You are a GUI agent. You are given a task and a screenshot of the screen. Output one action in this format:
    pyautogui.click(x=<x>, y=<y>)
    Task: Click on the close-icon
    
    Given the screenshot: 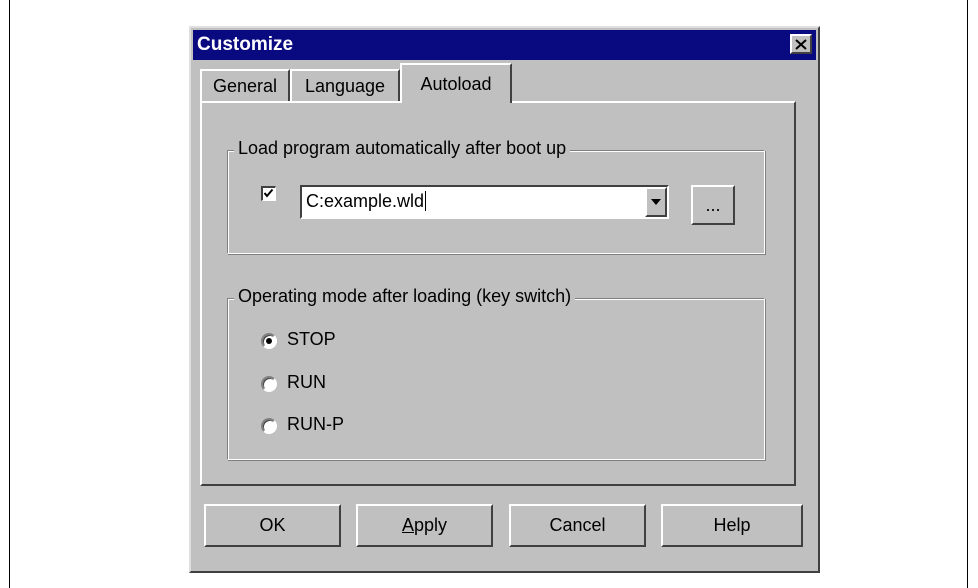 What is the action you would take?
    pyautogui.click(x=801, y=44)
    